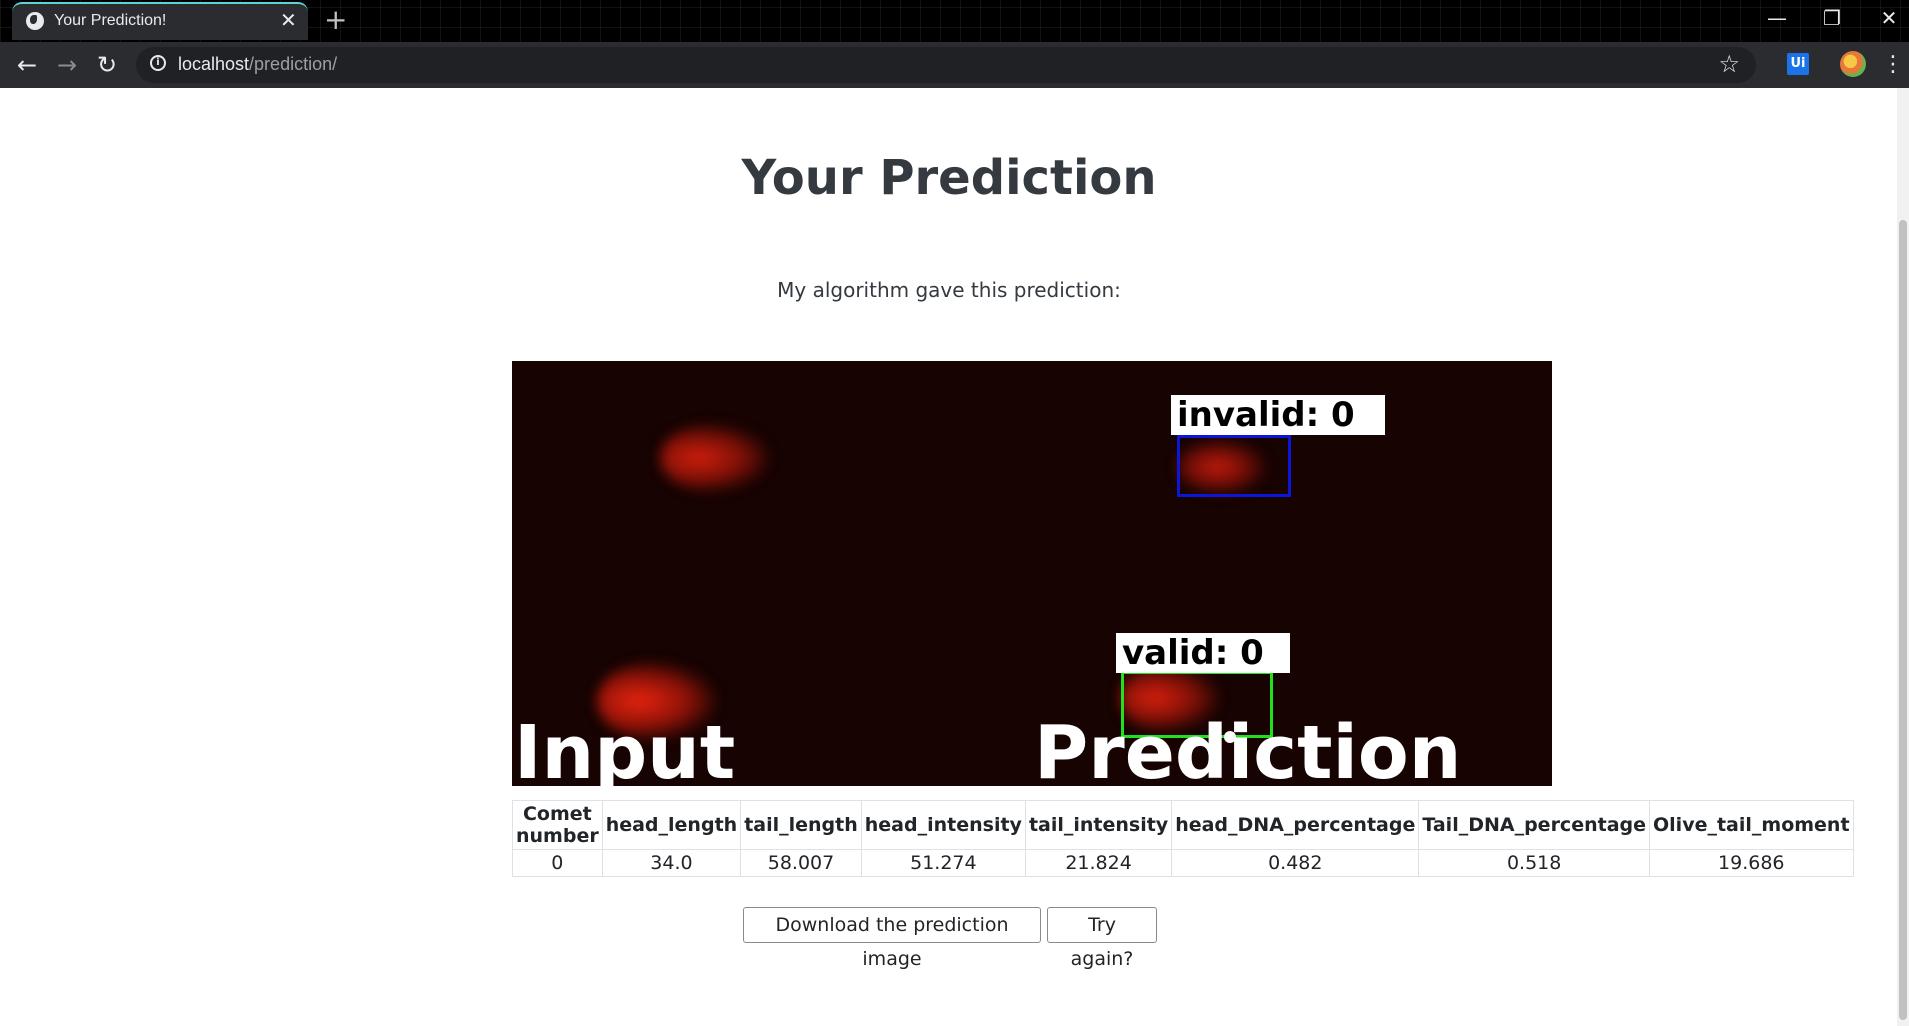 The image size is (1909, 1026). I want to click on input-caption: Input, so click(625, 748).